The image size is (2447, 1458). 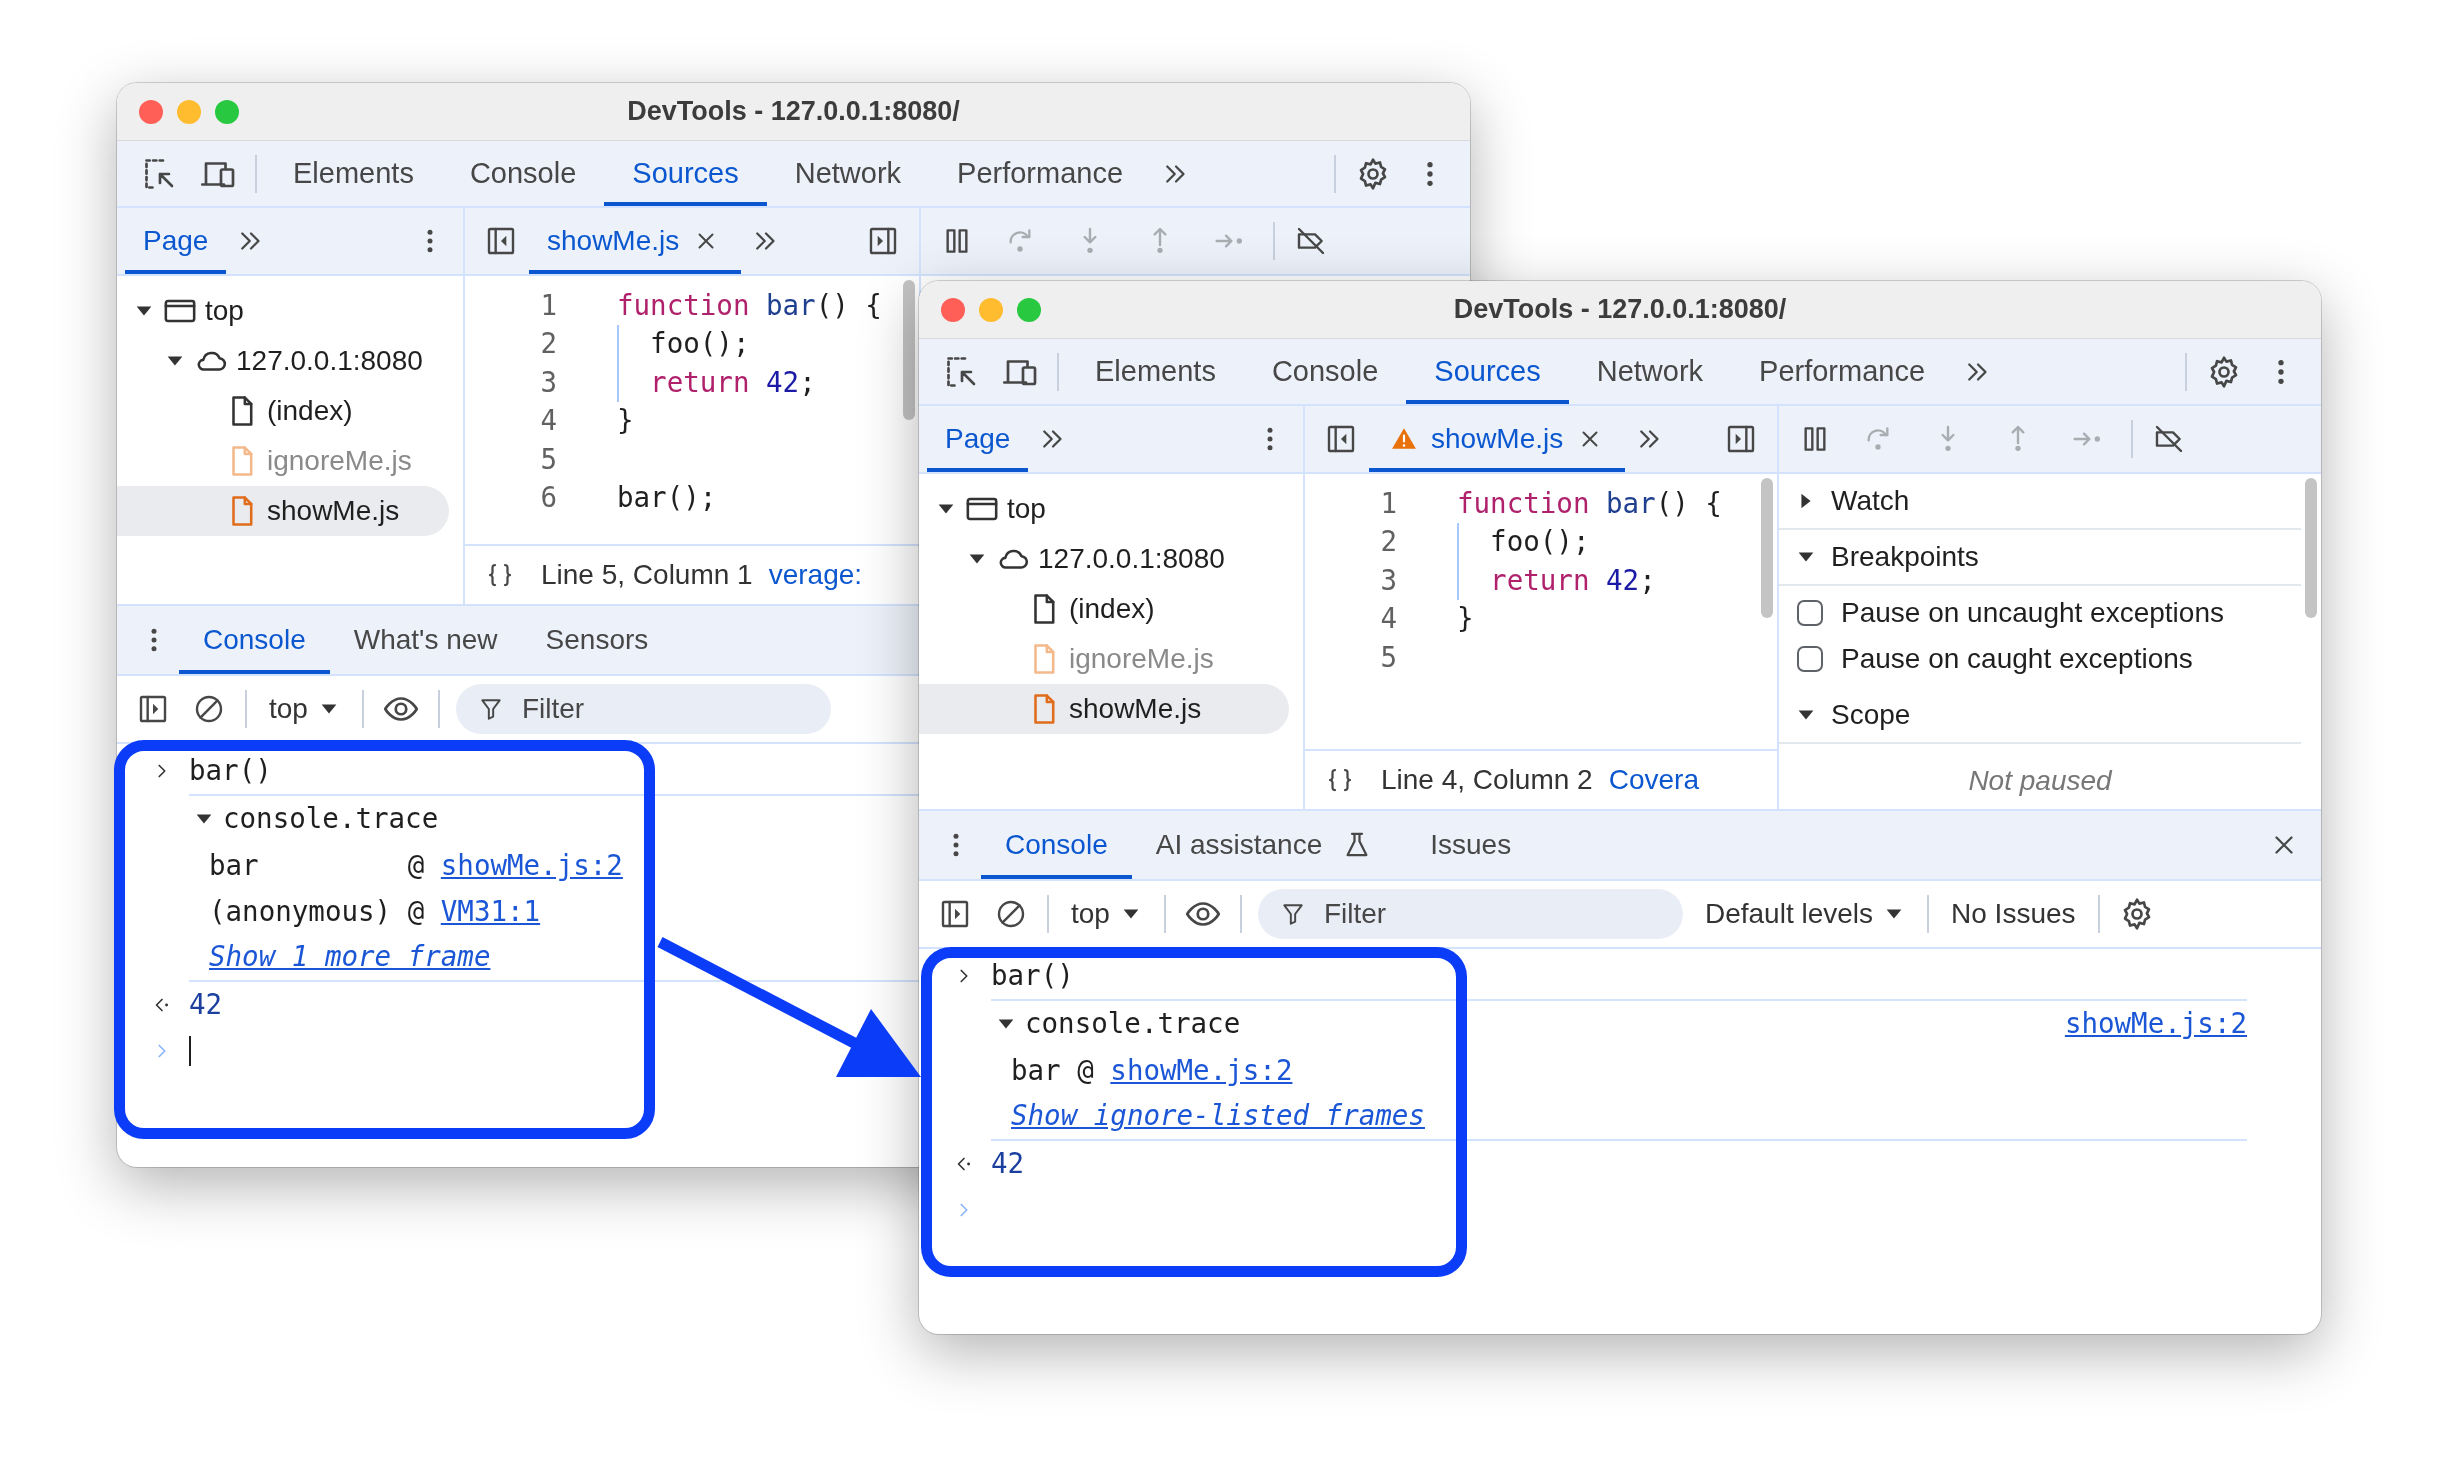 What do you see at coordinates (1805, 914) in the screenshot?
I see `levels-dropdown: Default levels` at bounding box center [1805, 914].